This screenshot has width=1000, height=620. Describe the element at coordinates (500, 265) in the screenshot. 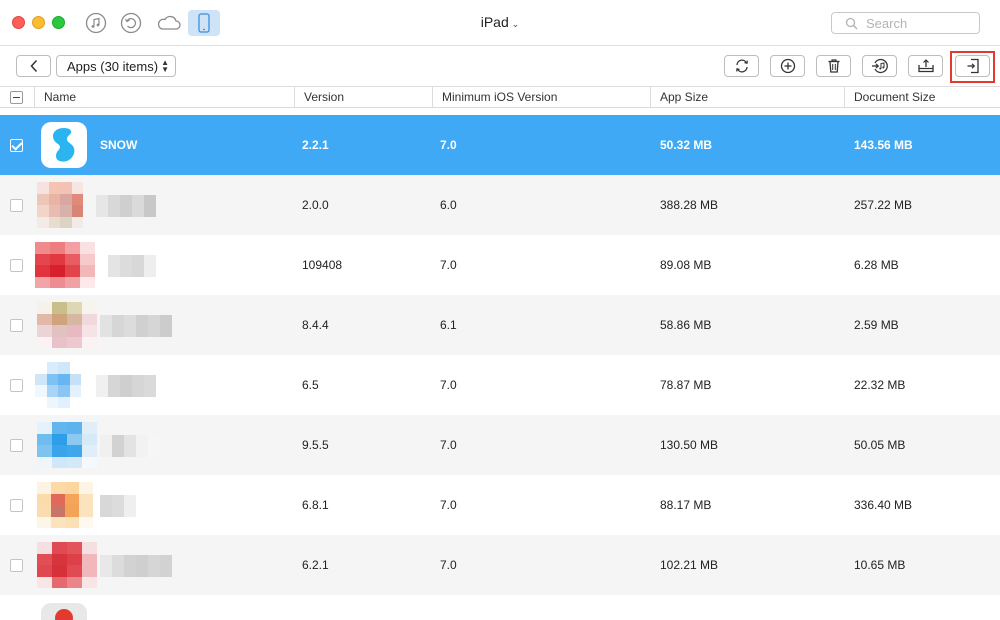

I see `table-row: 109408 7.0 89.08 MB 6.28 MB` at that location.